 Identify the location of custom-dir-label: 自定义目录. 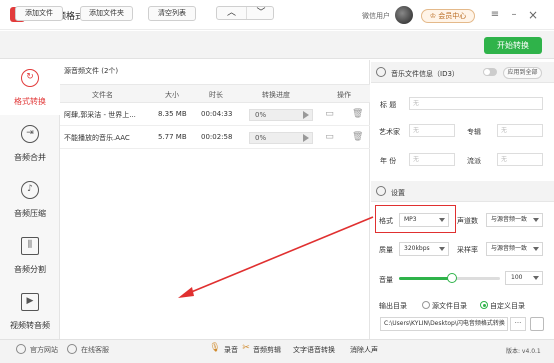
(507, 306).